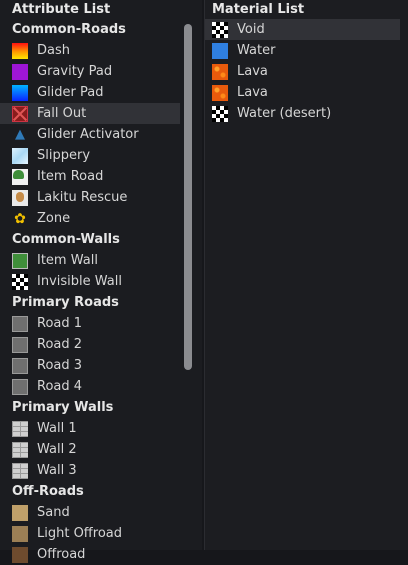 The image size is (408, 565). Describe the element at coordinates (251, 29) in the screenshot. I see `material-item-label: Void` at that location.